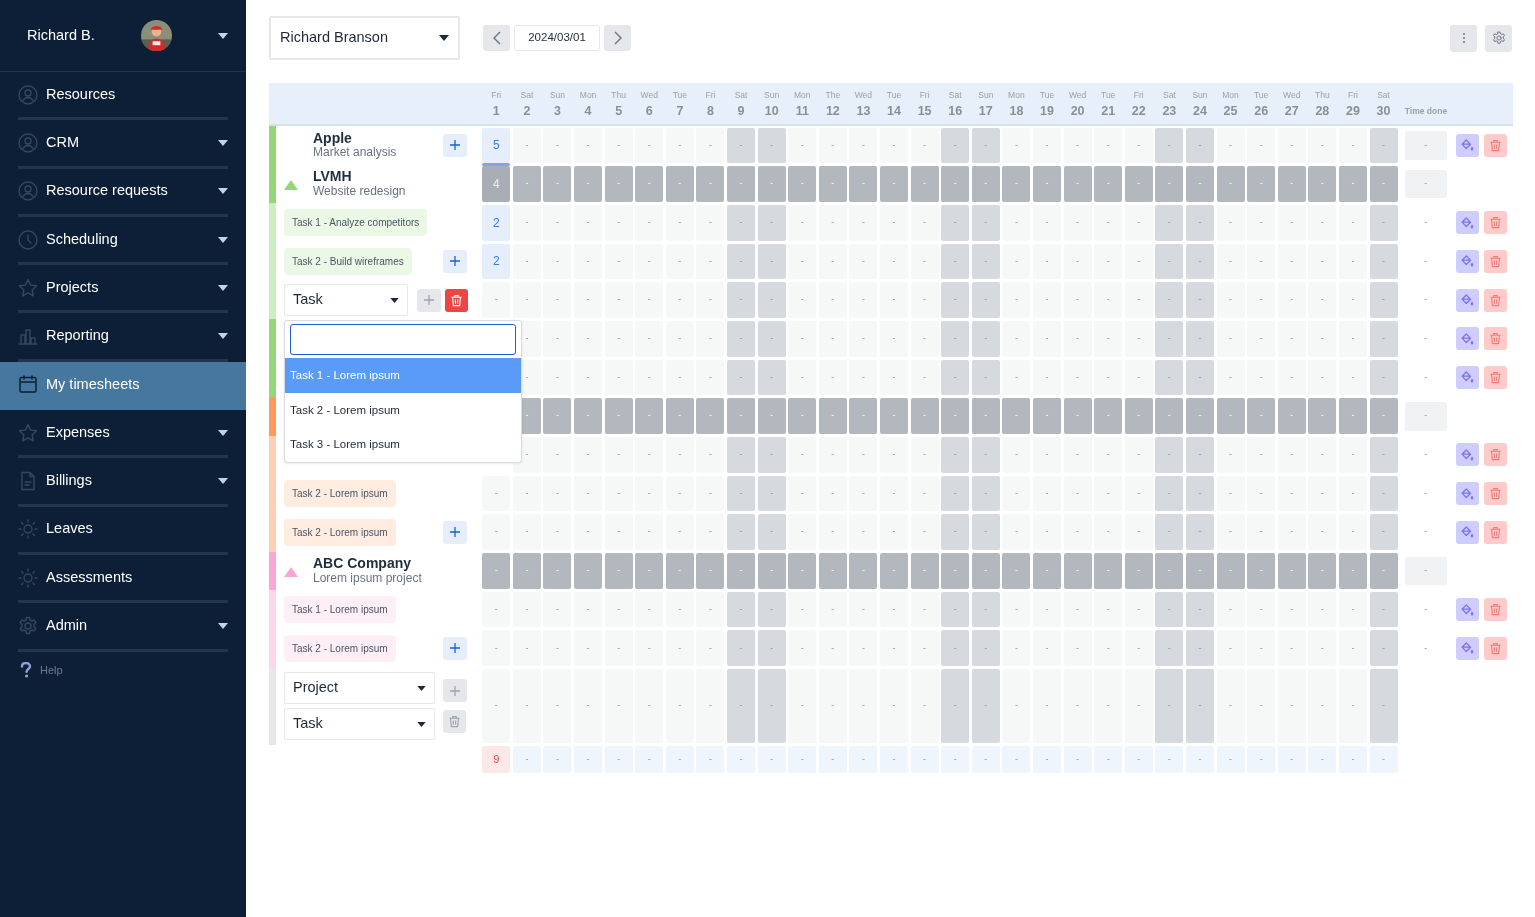 The width and height of the screenshot is (1535, 917). Describe the element at coordinates (123, 627) in the screenshot. I see `sidebar-item: Admin` at that location.